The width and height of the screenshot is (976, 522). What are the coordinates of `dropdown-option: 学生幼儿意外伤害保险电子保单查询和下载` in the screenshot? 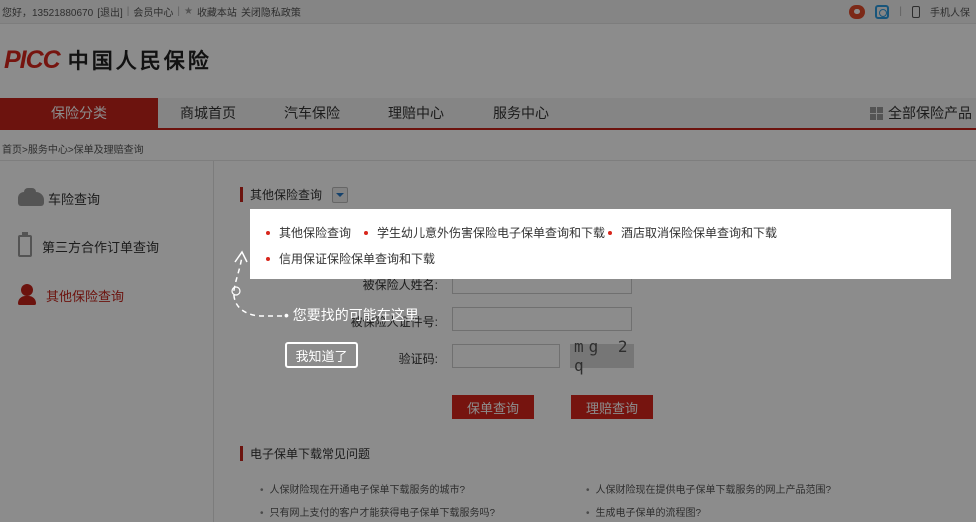 It's located at (484, 232).